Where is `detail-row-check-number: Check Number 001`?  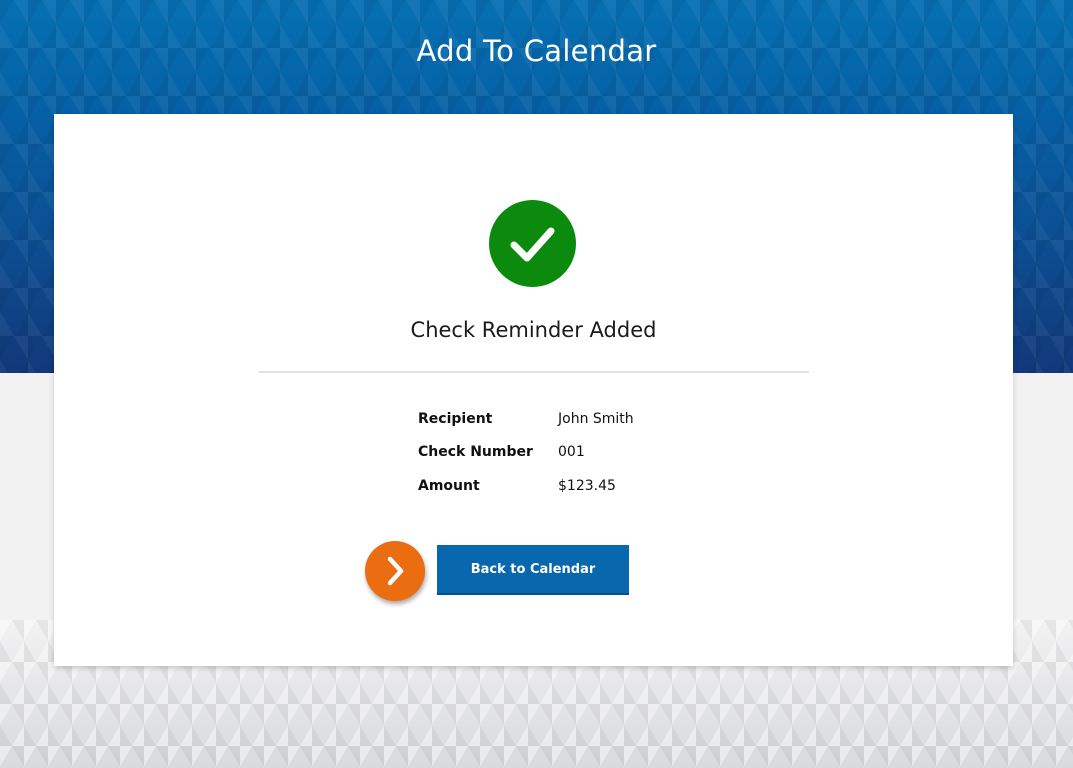
detail-row-check-number: Check Number 001 is located at coordinates (526, 453).